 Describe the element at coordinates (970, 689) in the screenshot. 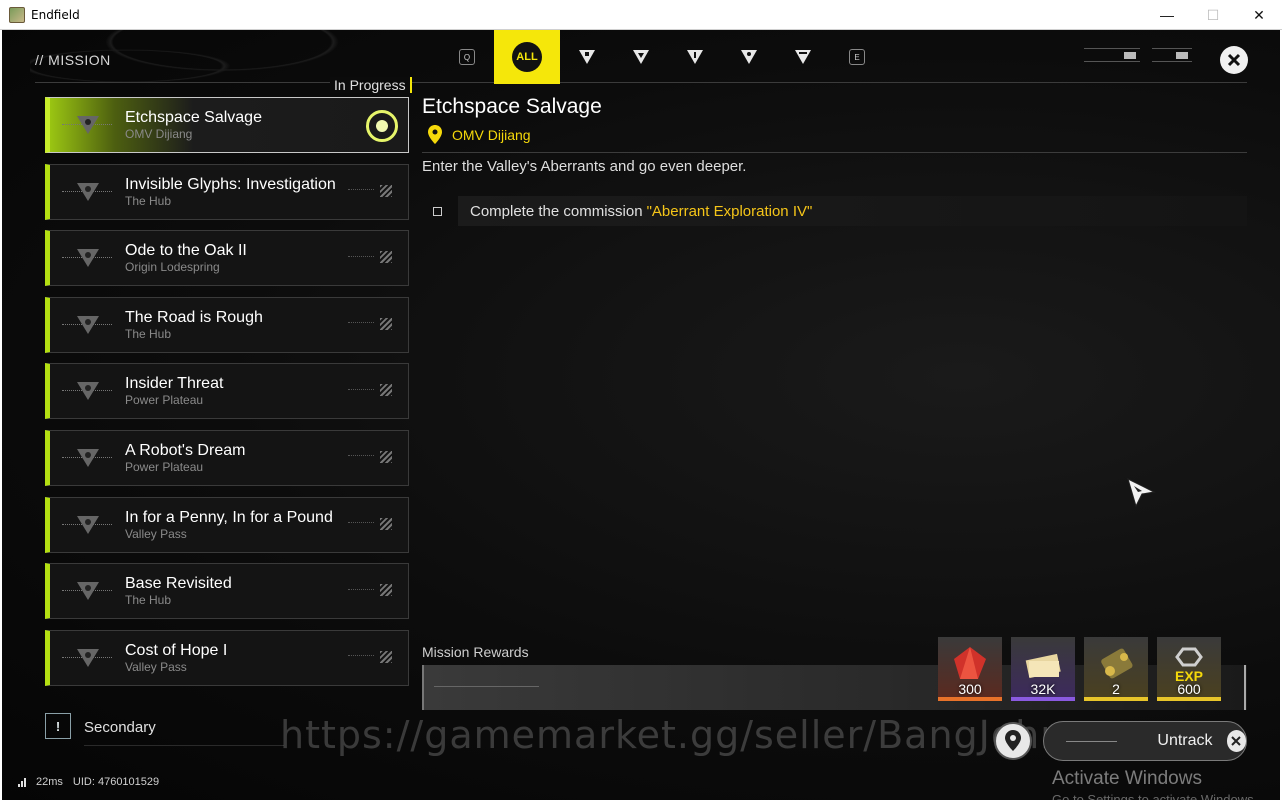

I see `reward-quantity: 300` at that location.